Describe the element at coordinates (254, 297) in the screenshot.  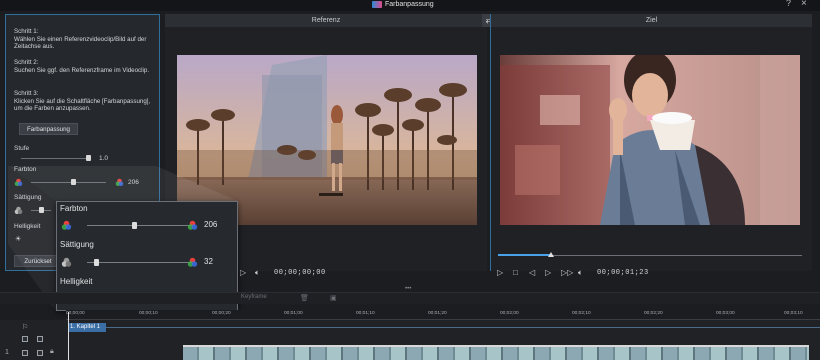
I see `keyframe-button: Keyframe` at that location.